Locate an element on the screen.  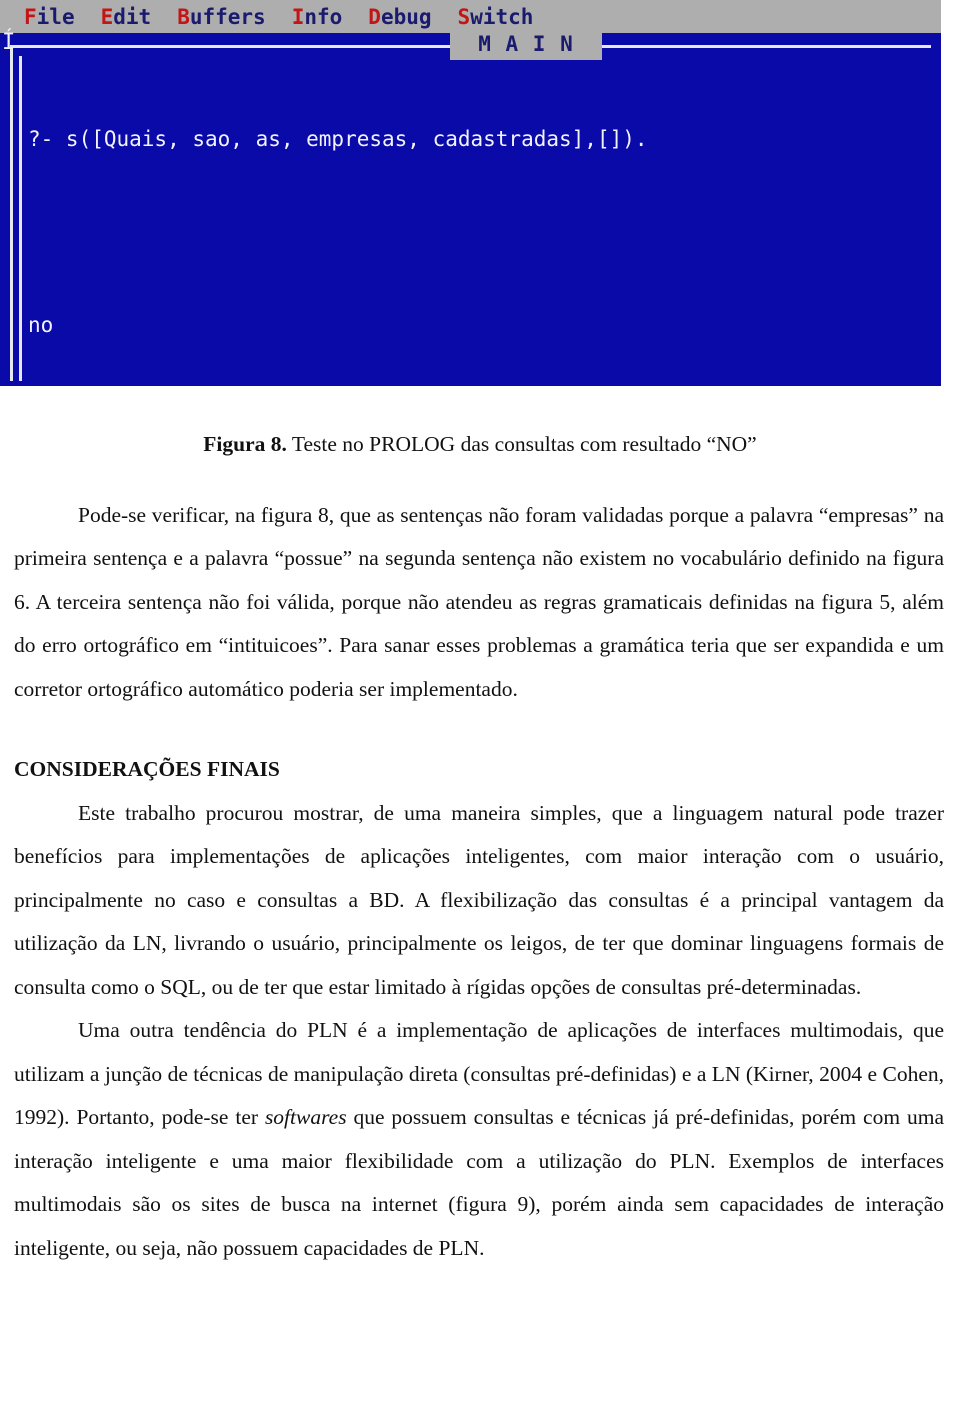
menu-label-switch: witch is located at coordinates (502, 16).